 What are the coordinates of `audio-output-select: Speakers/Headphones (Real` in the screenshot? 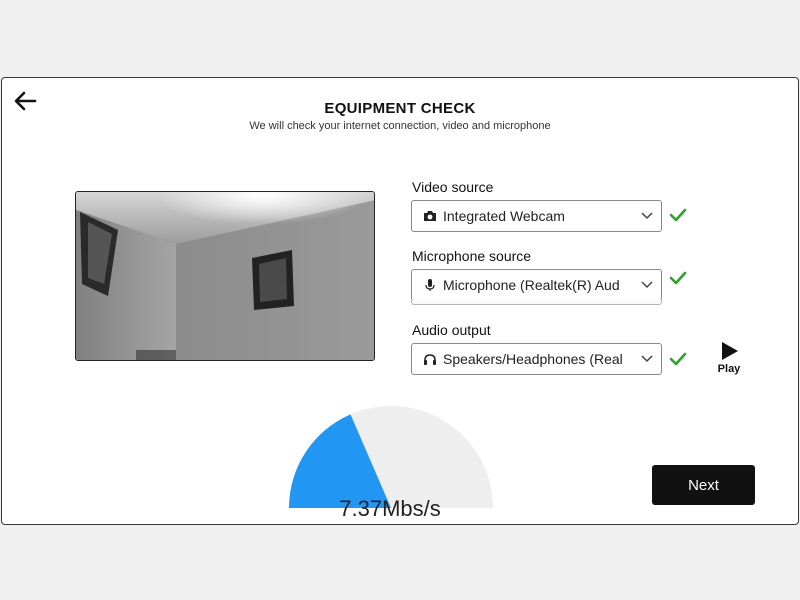 It's located at (536, 359).